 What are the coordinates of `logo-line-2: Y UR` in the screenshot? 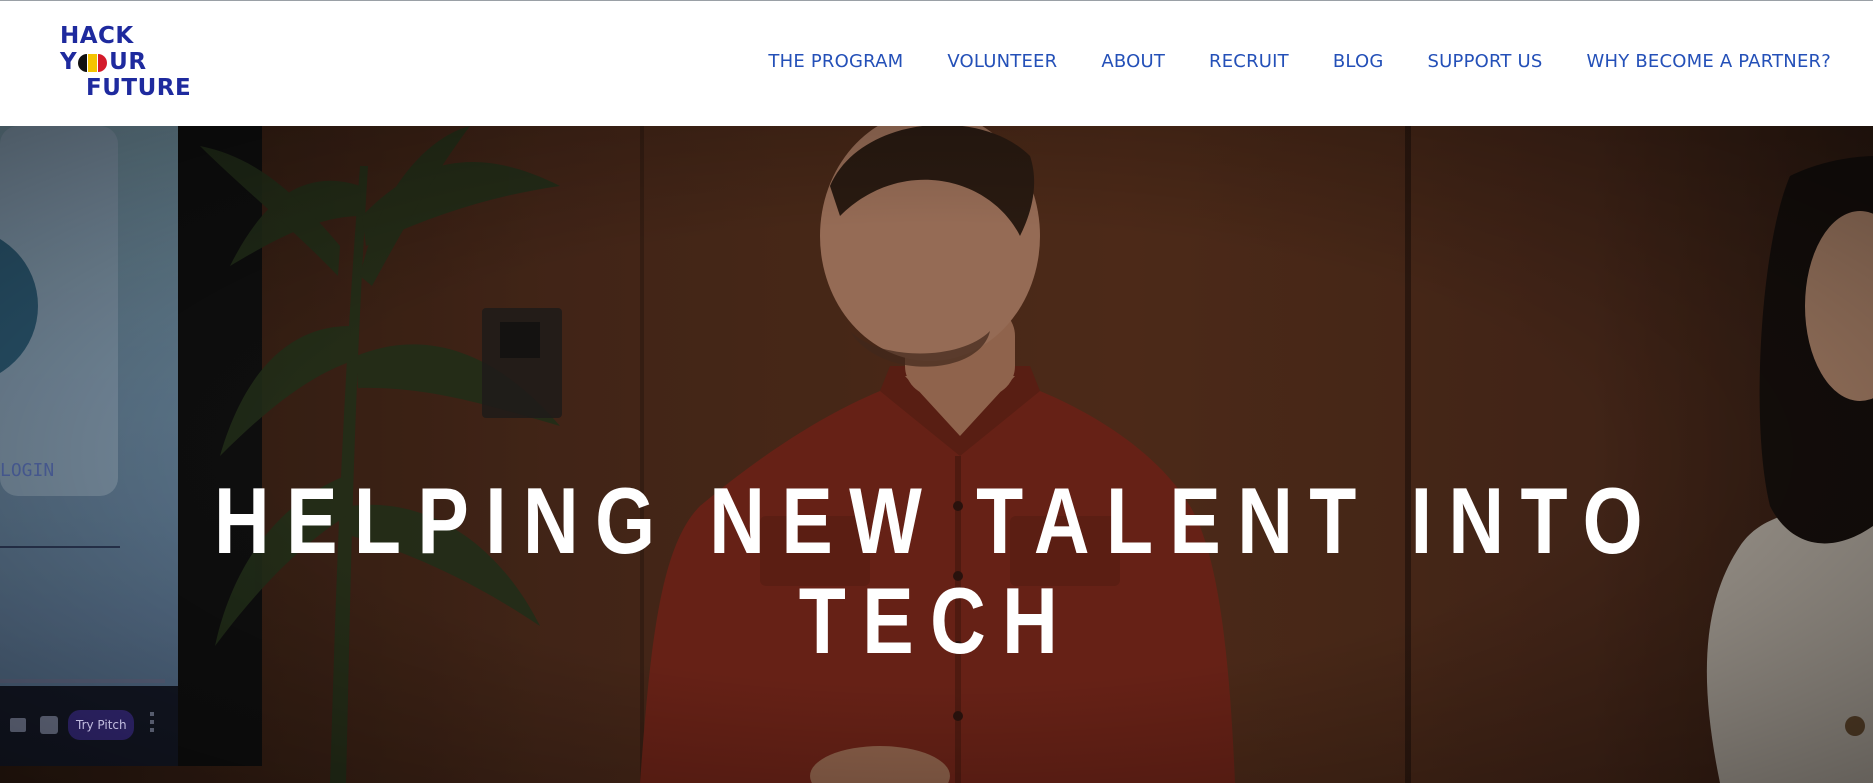 It's located at (103, 62).